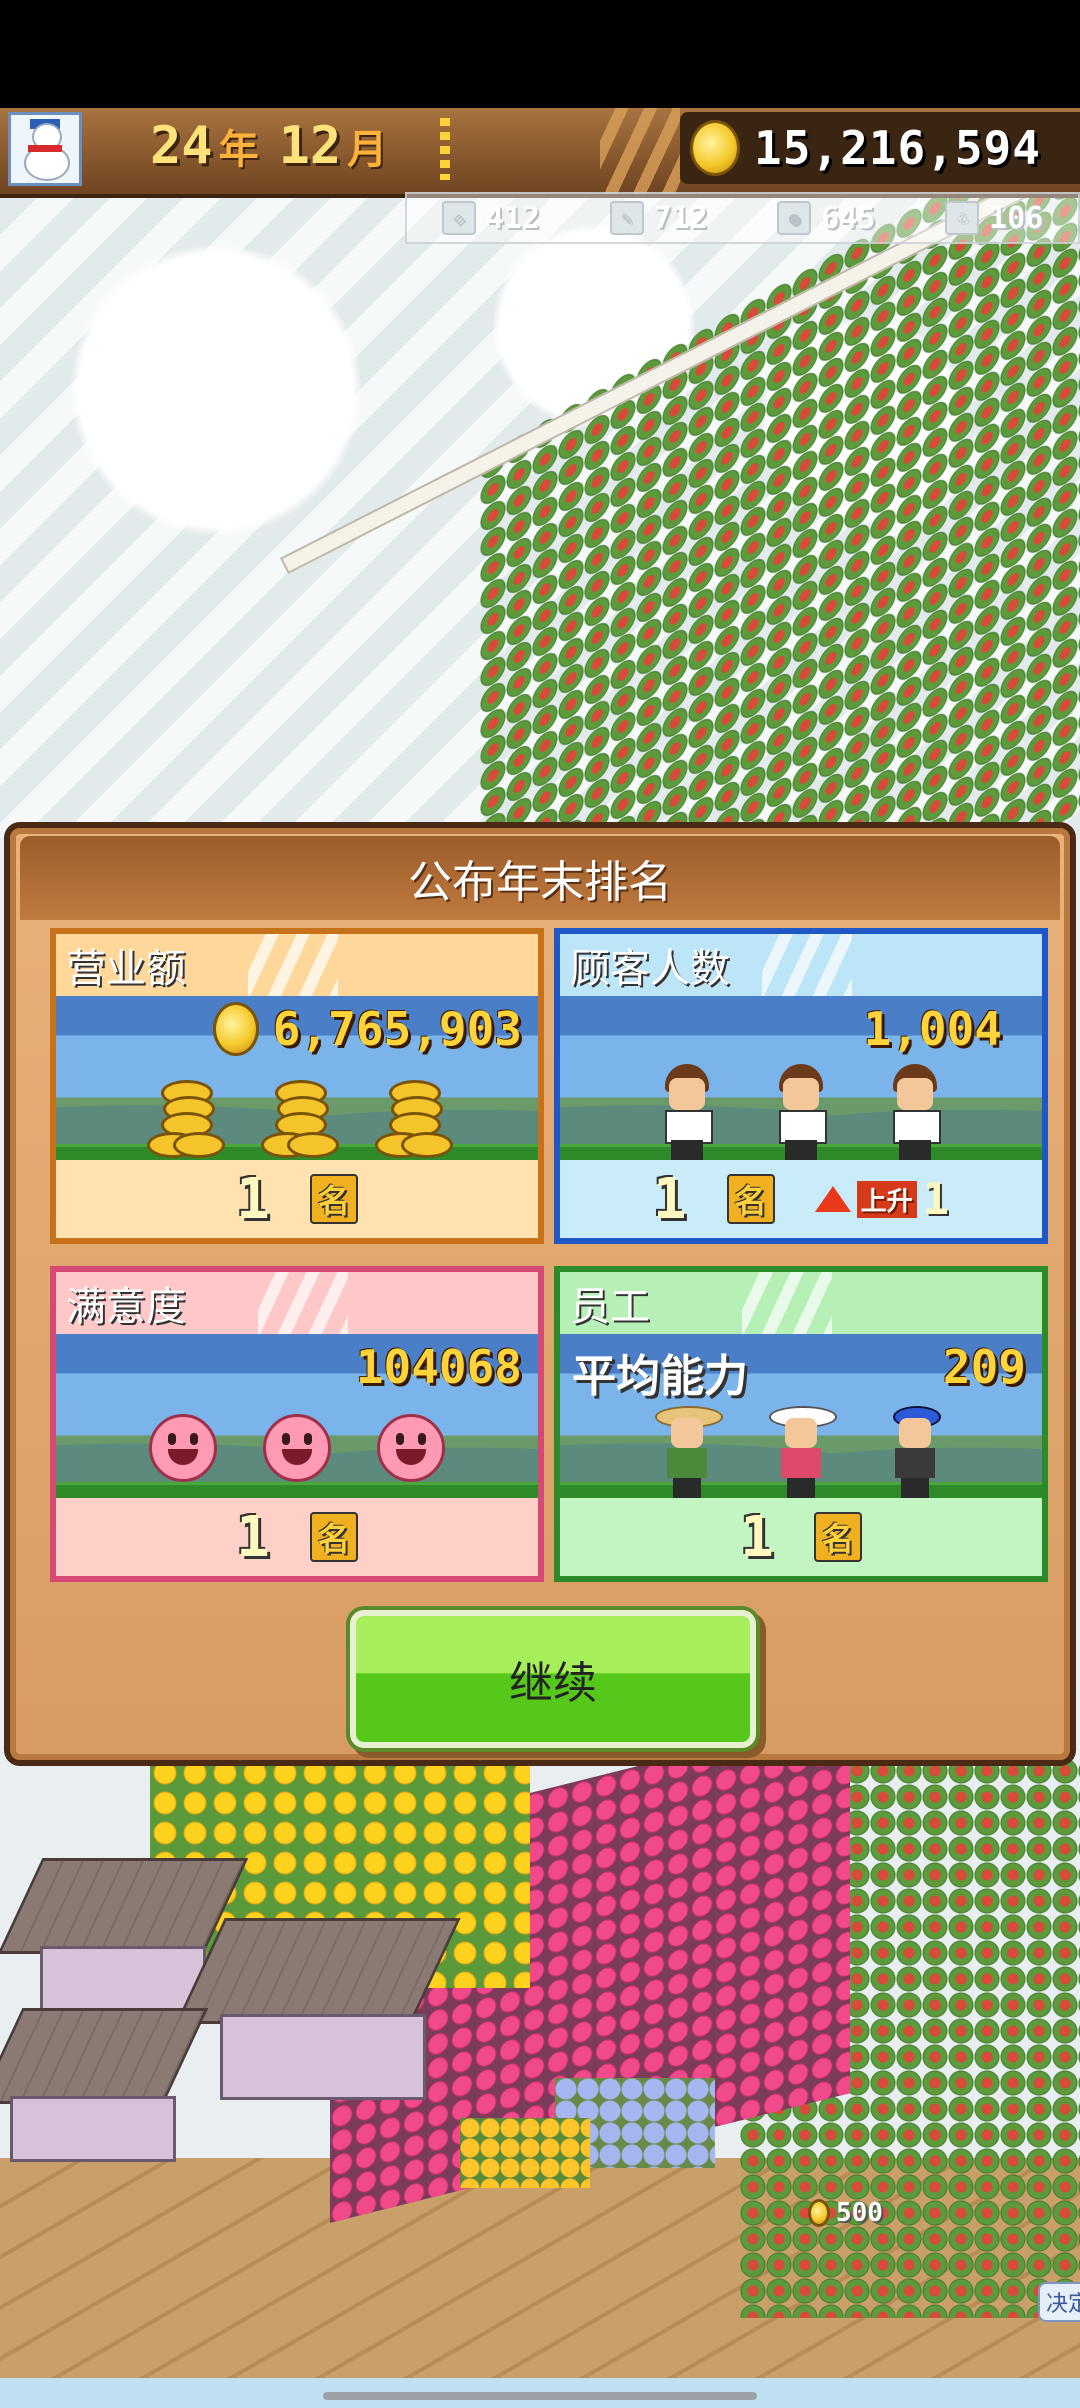 The height and width of the screenshot is (2408, 1080). I want to click on average-ability-label: 平均能力, so click(660, 1376).